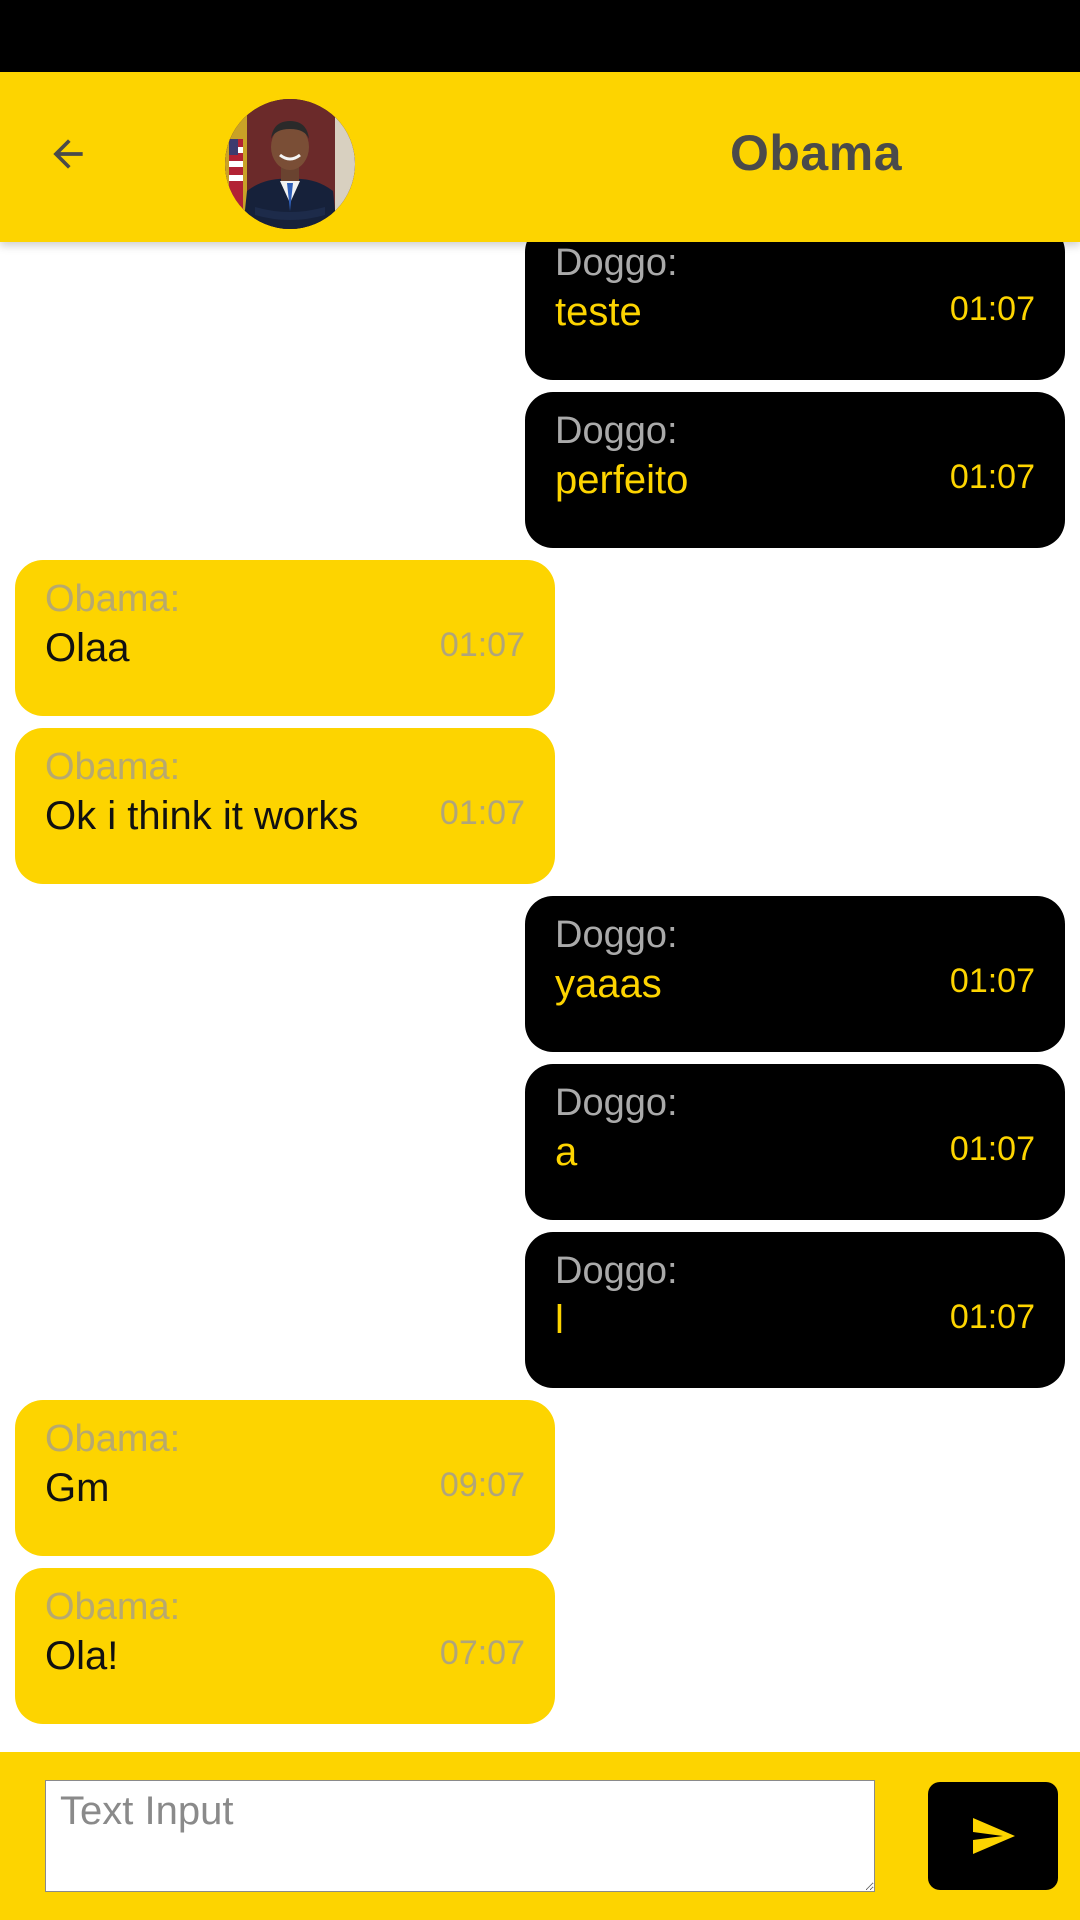 This screenshot has width=1080, height=1920. What do you see at coordinates (77, 1488) in the screenshot?
I see `message-text: Gm` at bounding box center [77, 1488].